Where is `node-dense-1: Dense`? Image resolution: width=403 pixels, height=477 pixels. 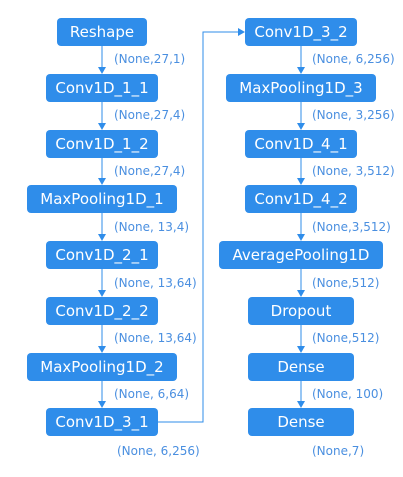
node-dense-1: Dense is located at coordinates (301, 367).